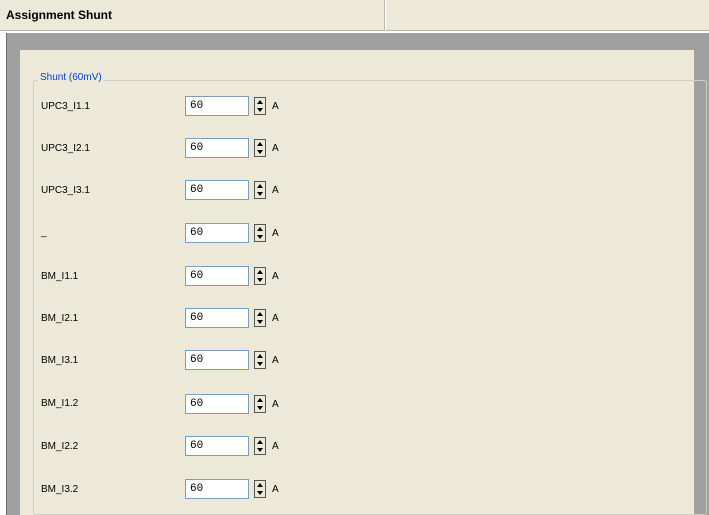 The image size is (709, 515). Describe the element at coordinates (65, 106) in the screenshot. I see `row-label: UPC3_I1.1` at that location.